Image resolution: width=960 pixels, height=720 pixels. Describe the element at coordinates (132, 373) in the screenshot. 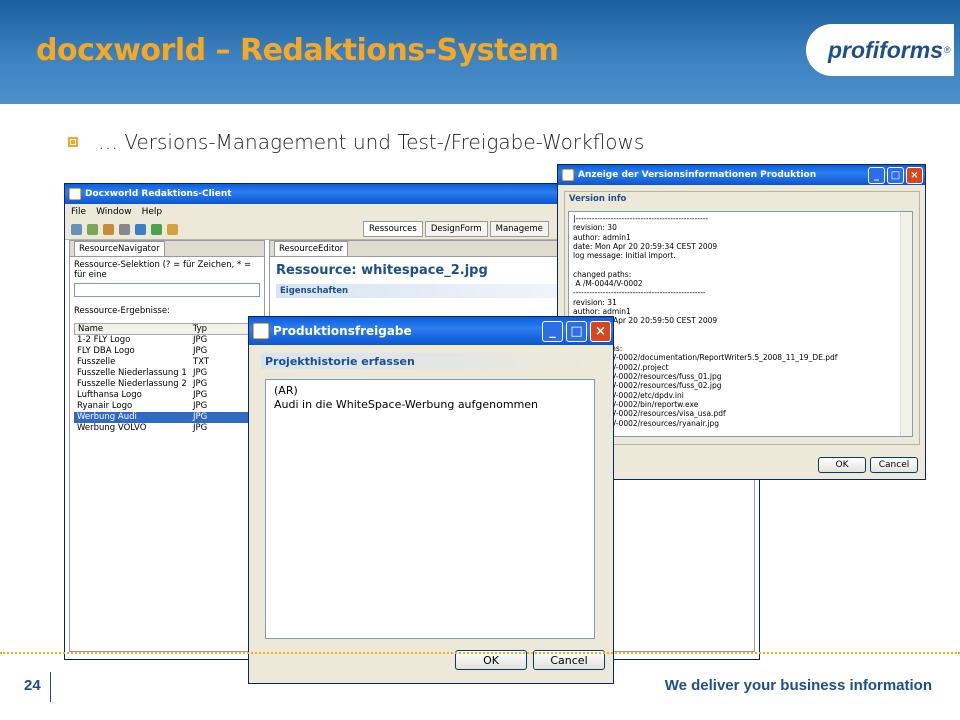

I see `row-name: Fusszelle Niederlassung 1` at that location.